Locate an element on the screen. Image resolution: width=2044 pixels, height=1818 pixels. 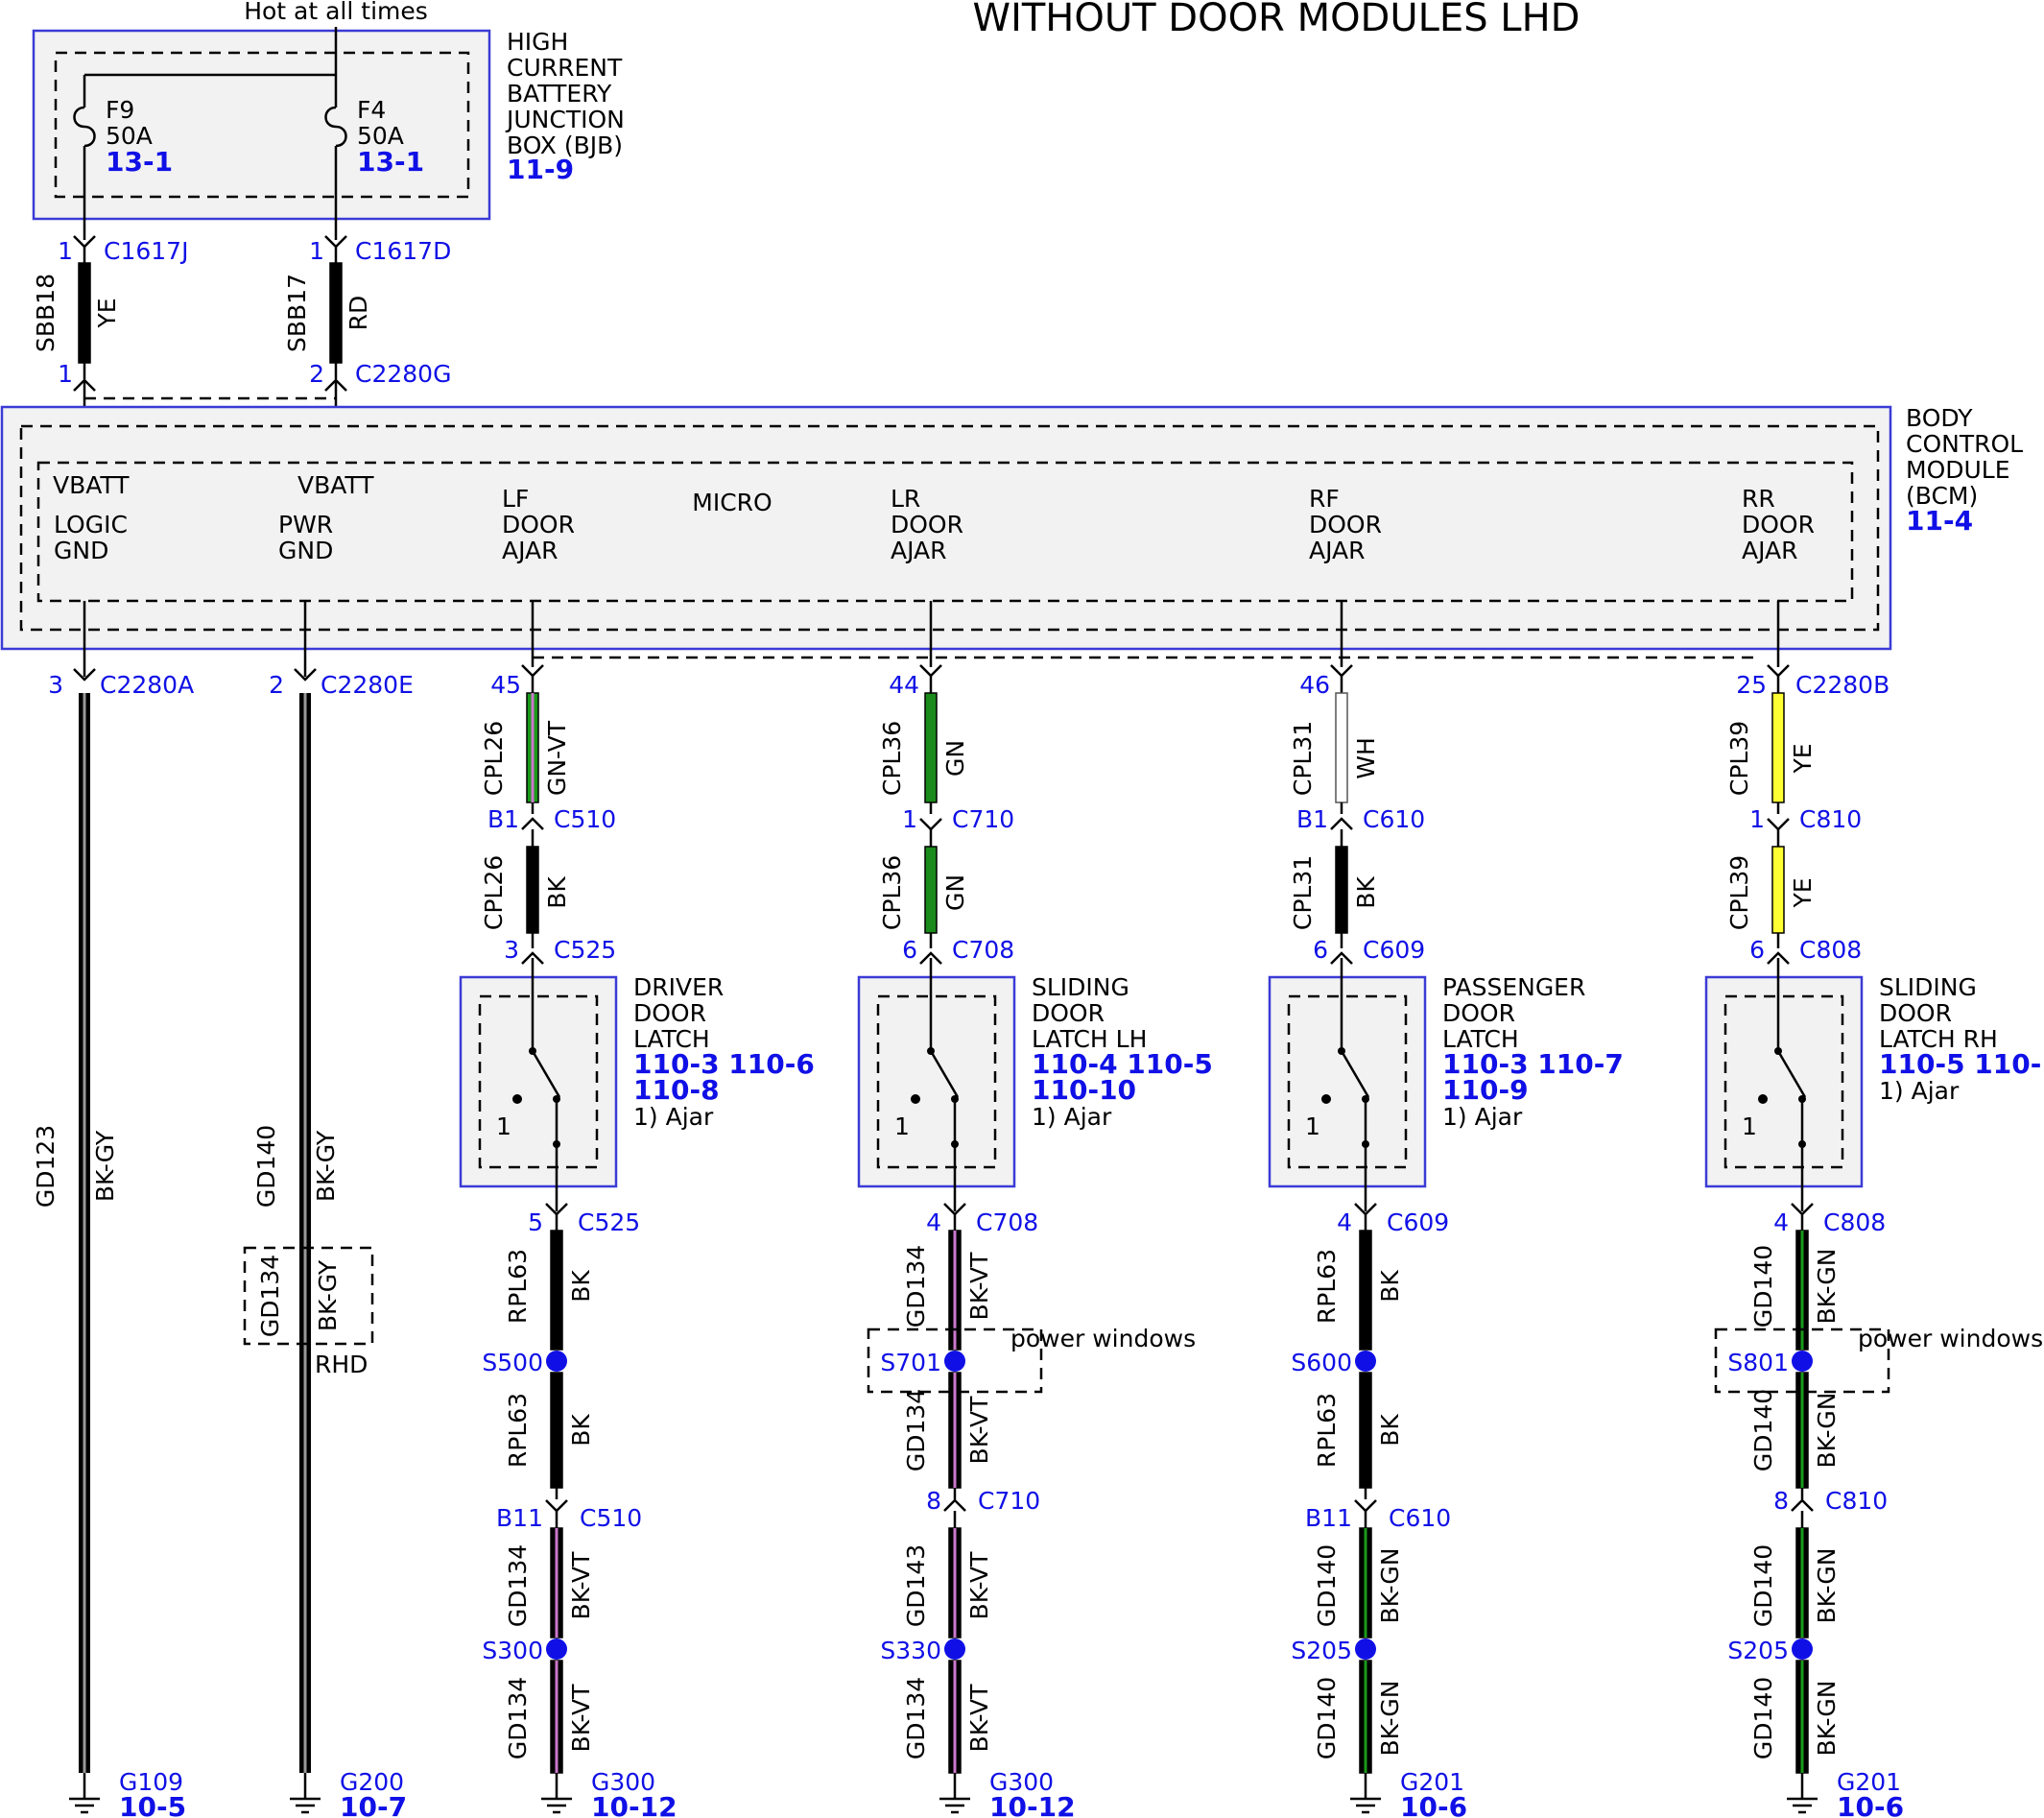
terminal-label: RR is located at coordinates (1758, 499).